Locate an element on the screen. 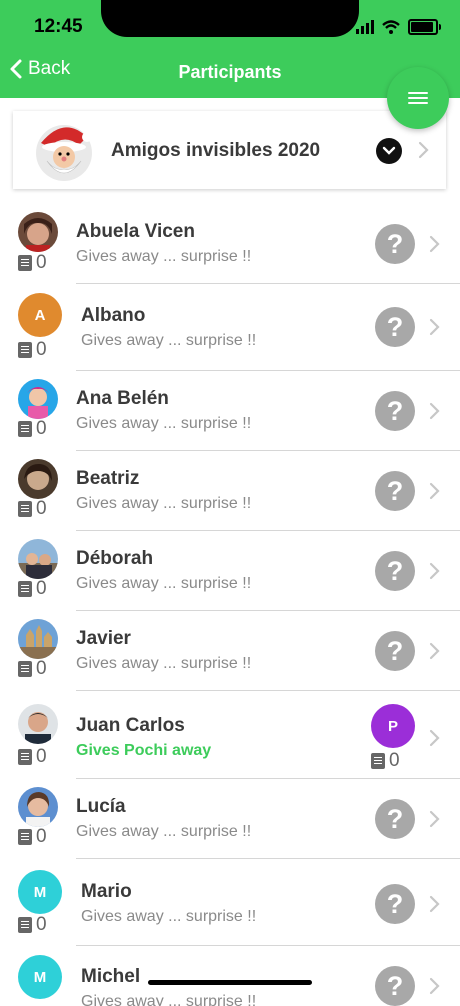 Image resolution: width=460 pixels, height=1006 pixels. group-name: Amigos invisibles 2020 is located at coordinates (216, 150).